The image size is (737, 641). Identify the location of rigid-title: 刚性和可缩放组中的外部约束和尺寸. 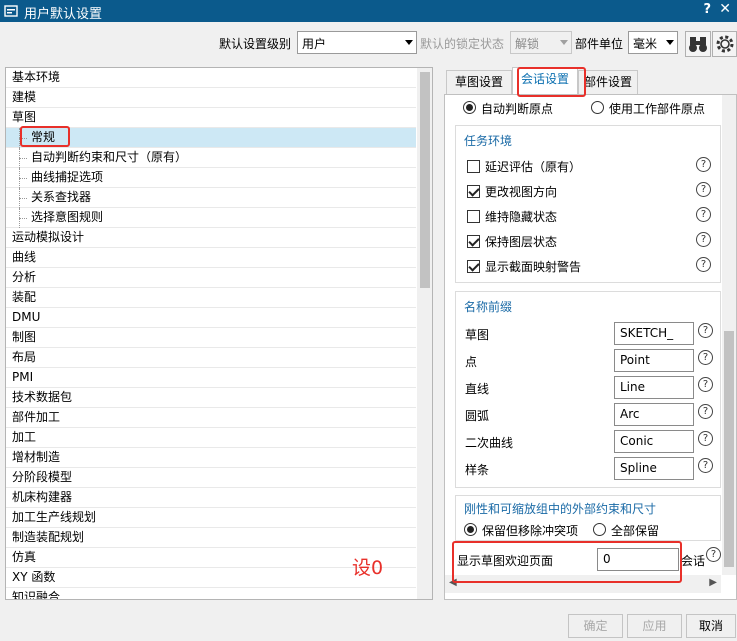
(560, 509).